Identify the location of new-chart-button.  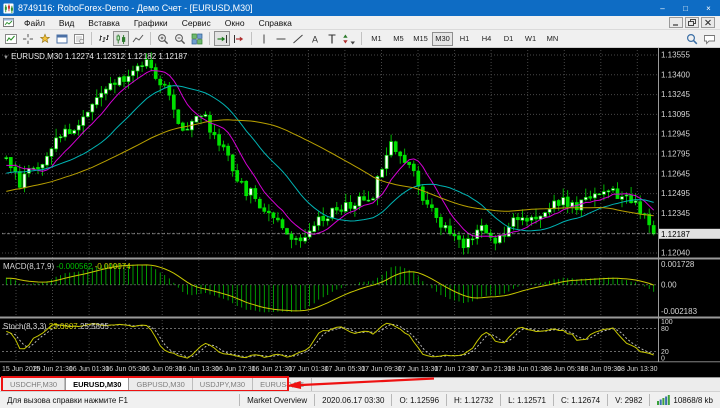
(11, 38).